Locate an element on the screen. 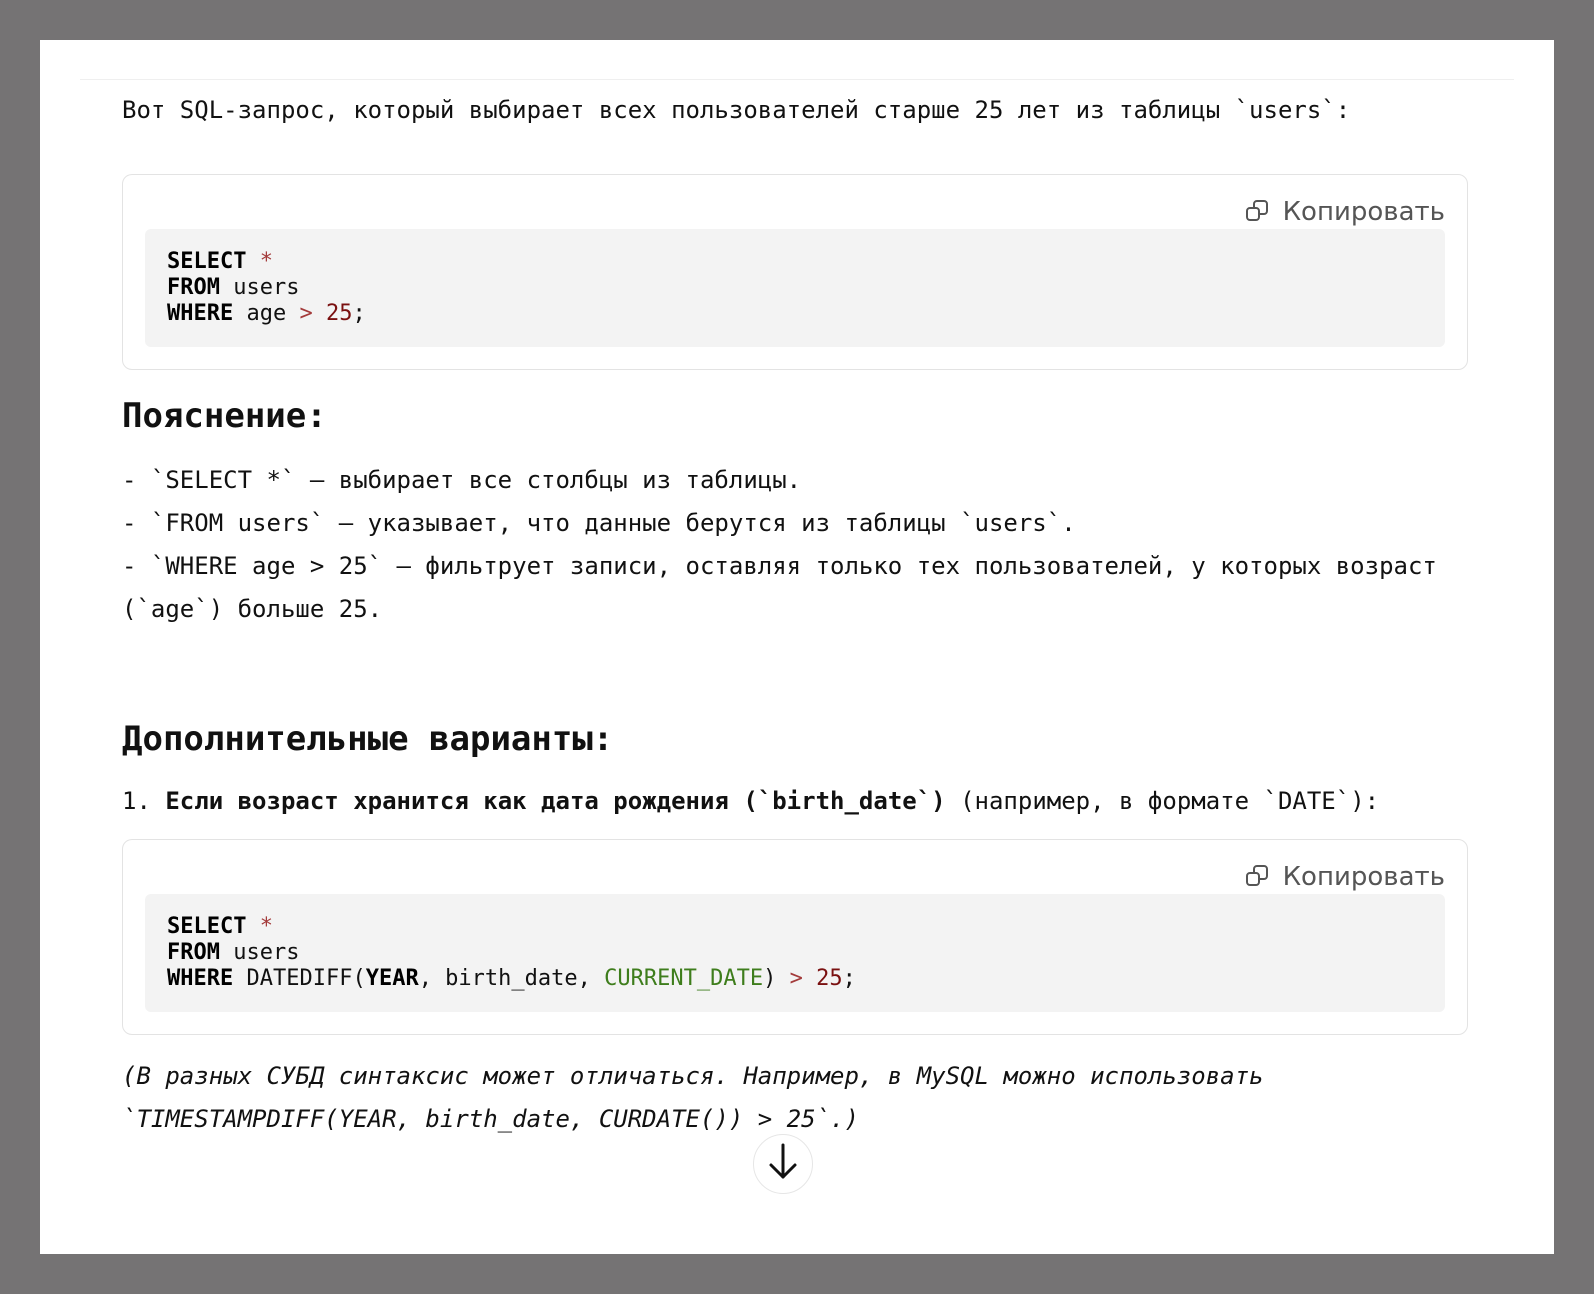 The image size is (1594, 1294). code-text: , birth_date, is located at coordinates (511, 978).